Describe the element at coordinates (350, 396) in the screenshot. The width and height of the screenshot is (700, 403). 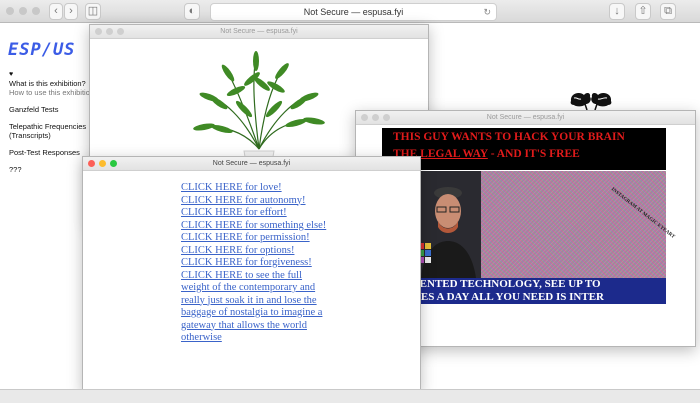
I see `window-bottom-edge` at that location.